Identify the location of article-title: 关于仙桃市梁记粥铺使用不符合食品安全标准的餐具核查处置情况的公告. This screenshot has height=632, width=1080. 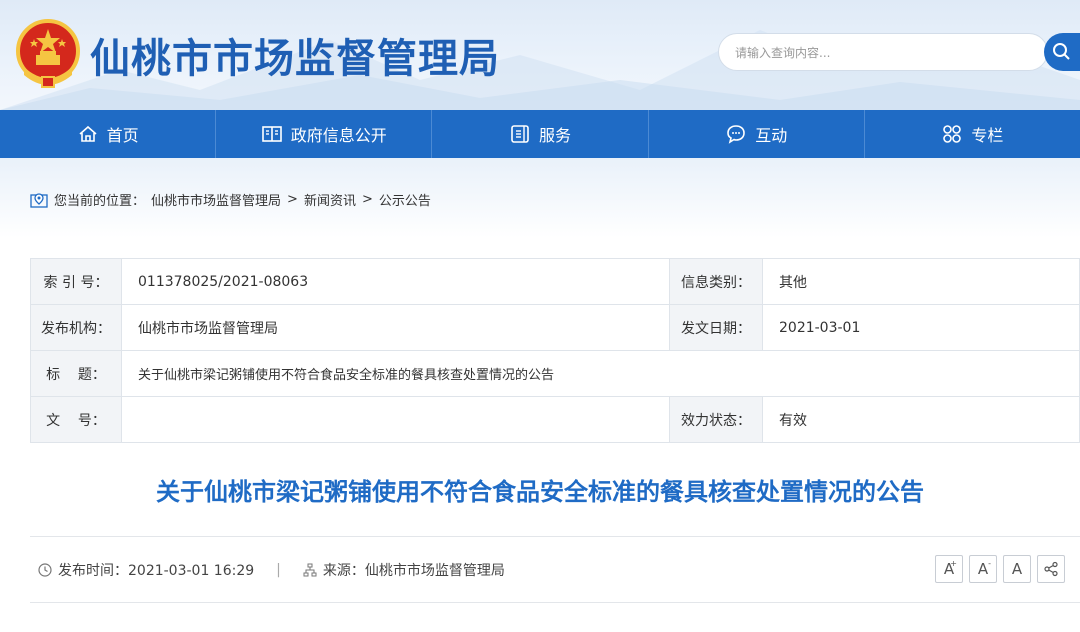
(540, 492).